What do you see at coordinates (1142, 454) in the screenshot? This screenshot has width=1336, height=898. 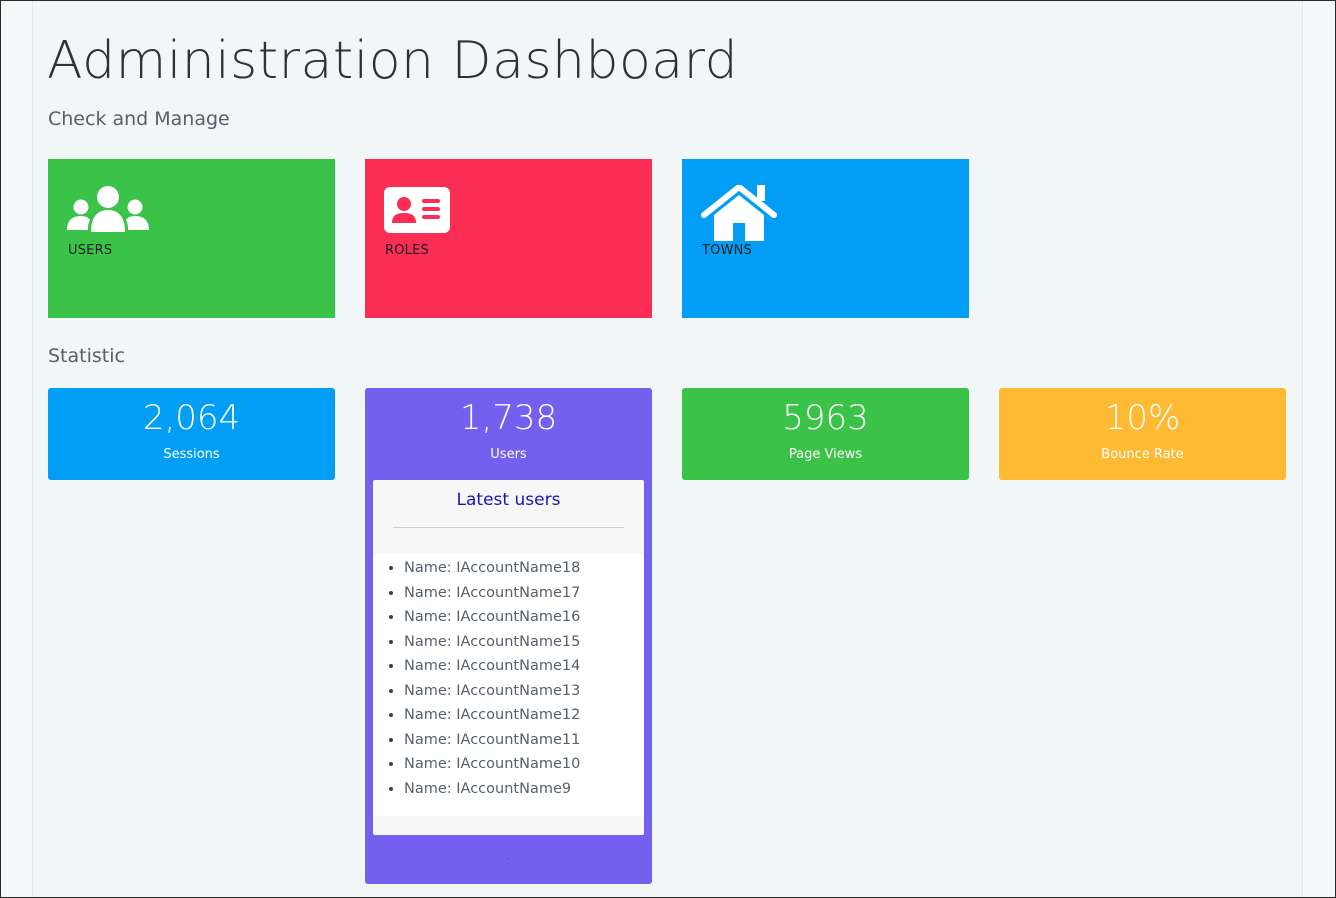 I see `bounce-rate-label: Bounce Rate` at bounding box center [1142, 454].